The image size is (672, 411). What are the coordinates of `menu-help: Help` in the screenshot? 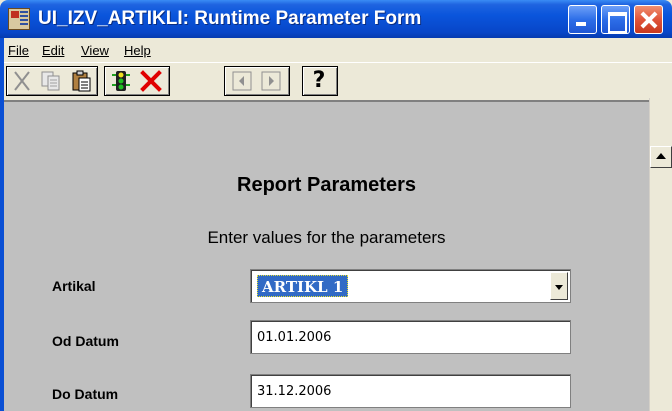 It's located at (137, 50).